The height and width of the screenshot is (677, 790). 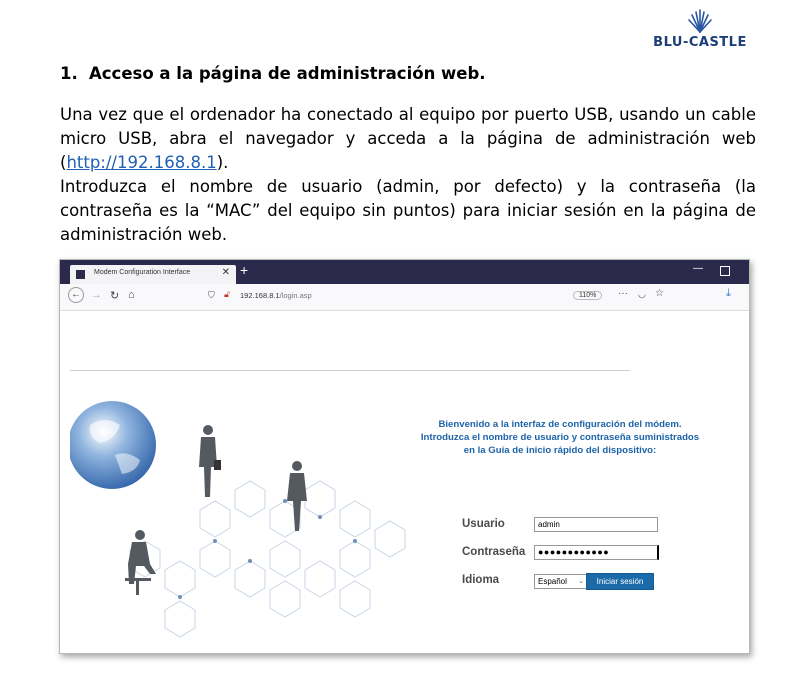 What do you see at coordinates (295, 295) in the screenshot?
I see `url-path: /login.asp` at bounding box center [295, 295].